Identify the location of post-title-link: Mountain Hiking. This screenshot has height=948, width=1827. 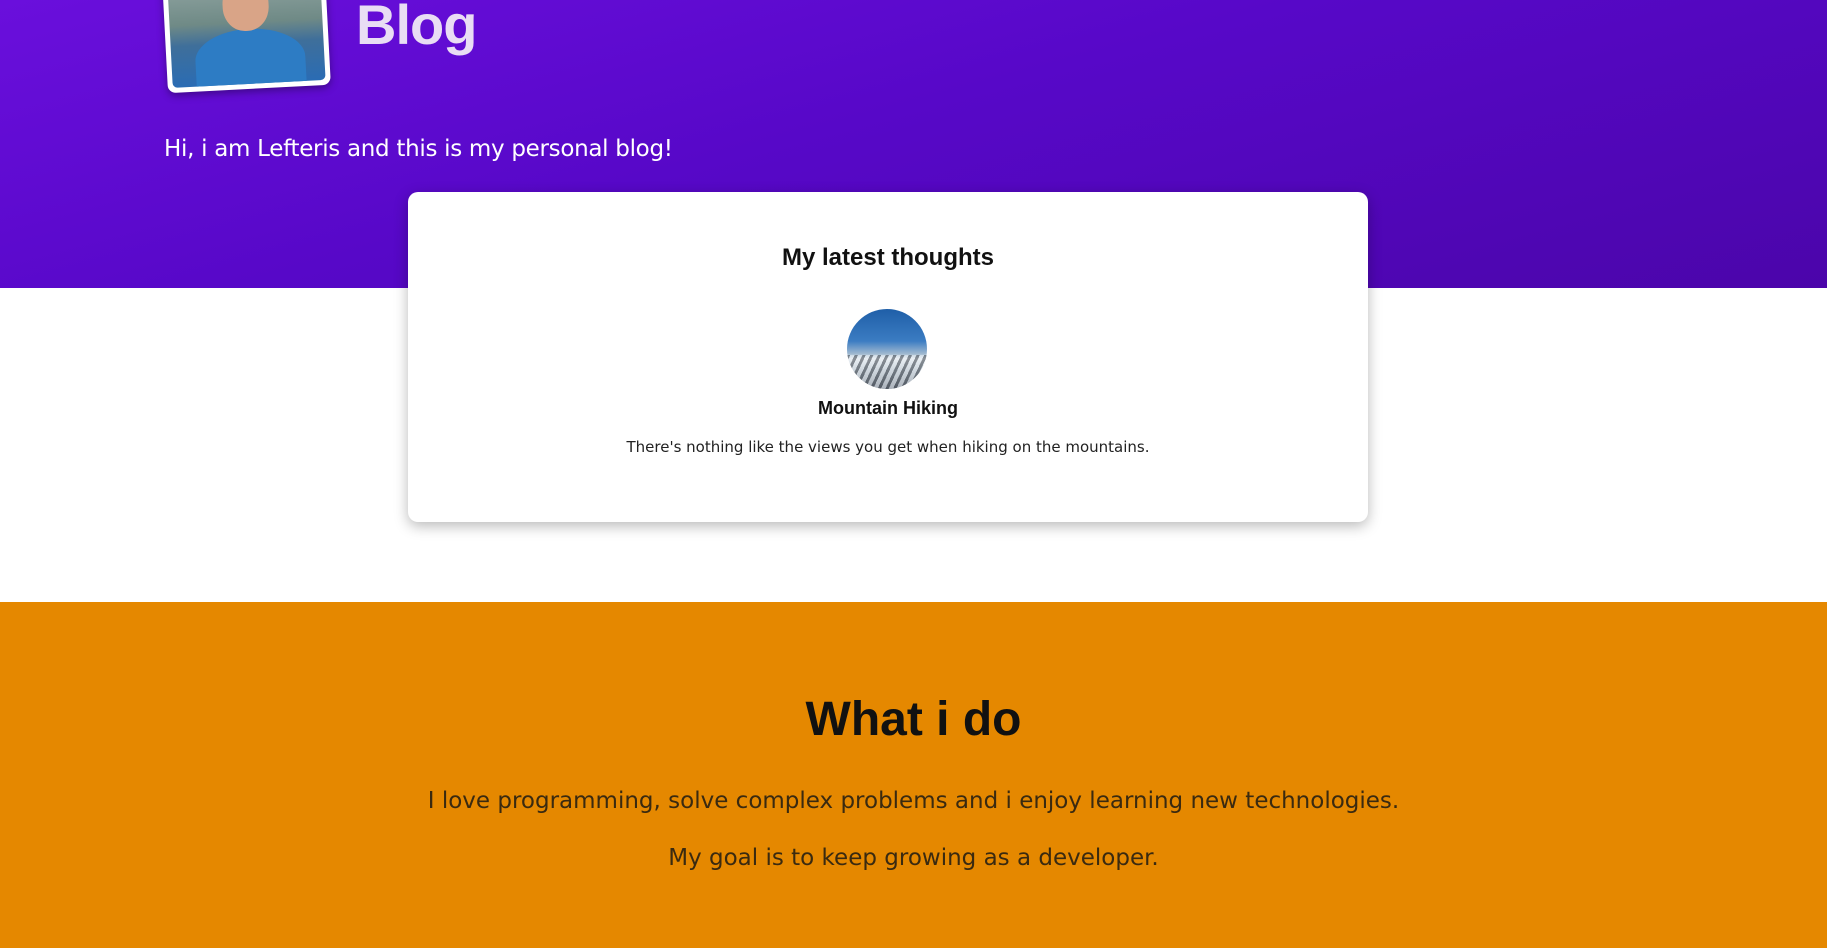
(888, 408).